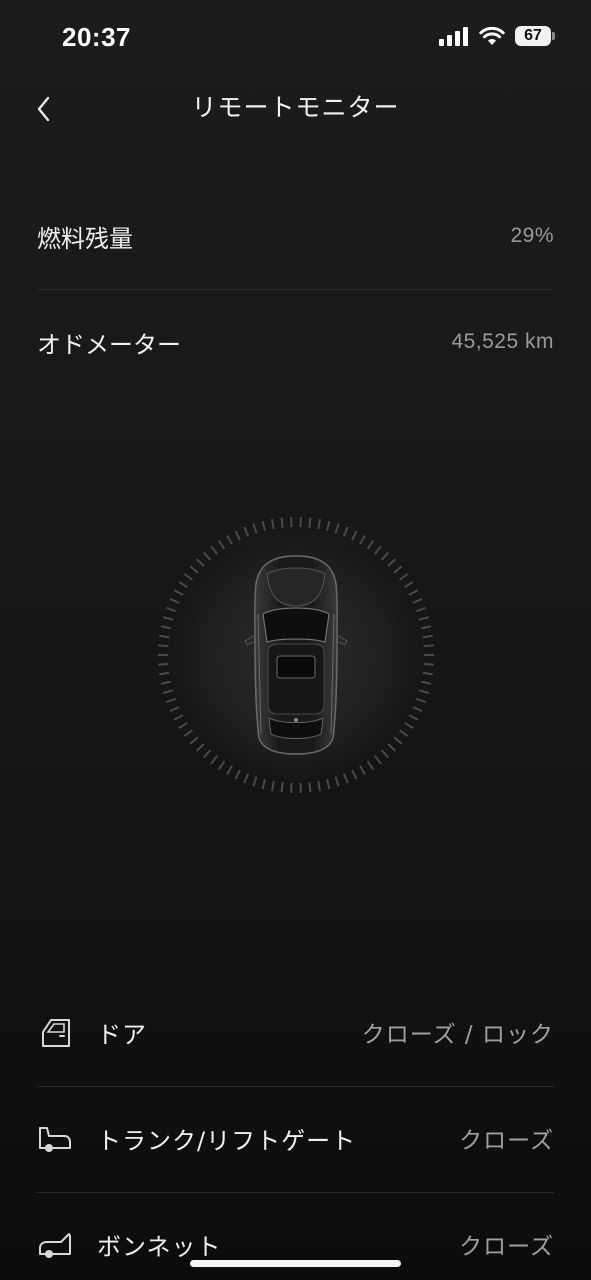 Image resolution: width=591 pixels, height=1280 pixels. What do you see at coordinates (85, 238) in the screenshot?
I see `fuel-level-label: 燃料残量` at bounding box center [85, 238].